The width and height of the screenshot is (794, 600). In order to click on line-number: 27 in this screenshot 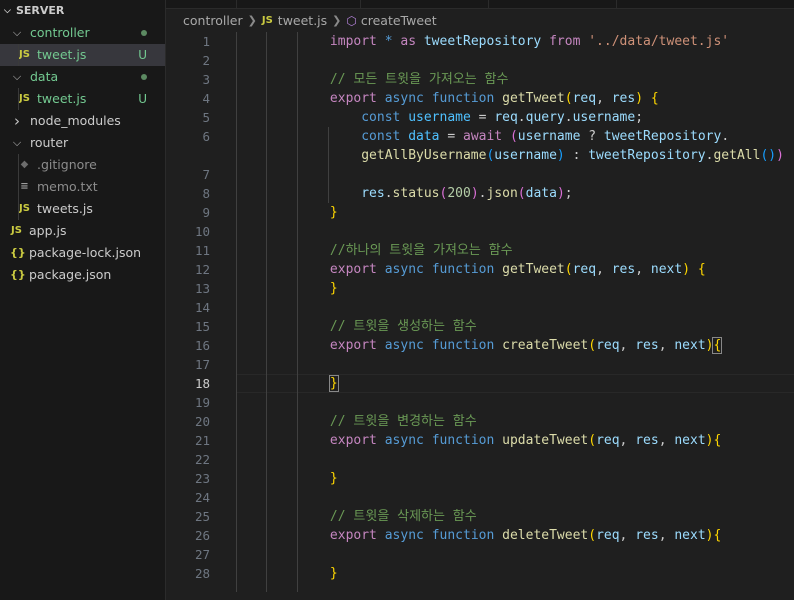, I will do `click(202, 554)`.